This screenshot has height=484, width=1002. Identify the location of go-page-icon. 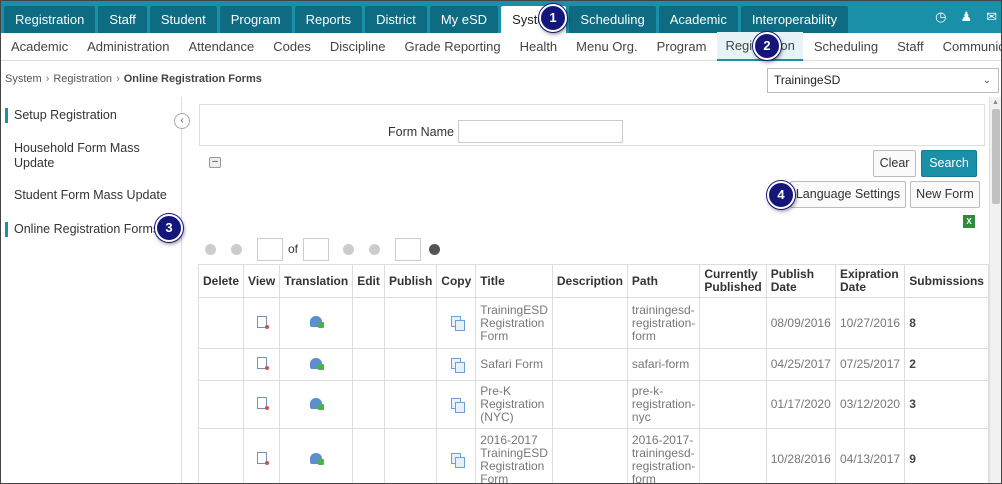
(435, 249).